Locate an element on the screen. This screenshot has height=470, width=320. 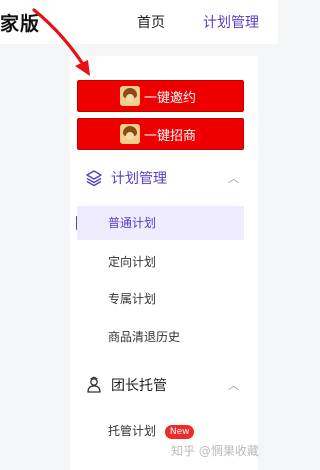
watermark: 知乎 @惘果收藏 is located at coordinates (215, 451).